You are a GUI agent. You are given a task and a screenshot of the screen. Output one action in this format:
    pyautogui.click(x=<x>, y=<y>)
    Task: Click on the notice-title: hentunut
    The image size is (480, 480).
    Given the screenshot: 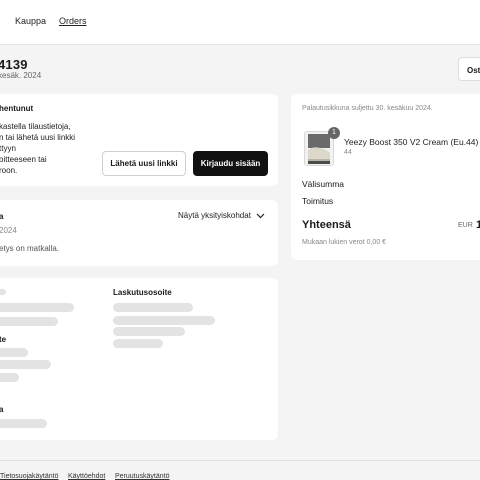 What is the action you would take?
    pyautogui.click(x=17, y=108)
    